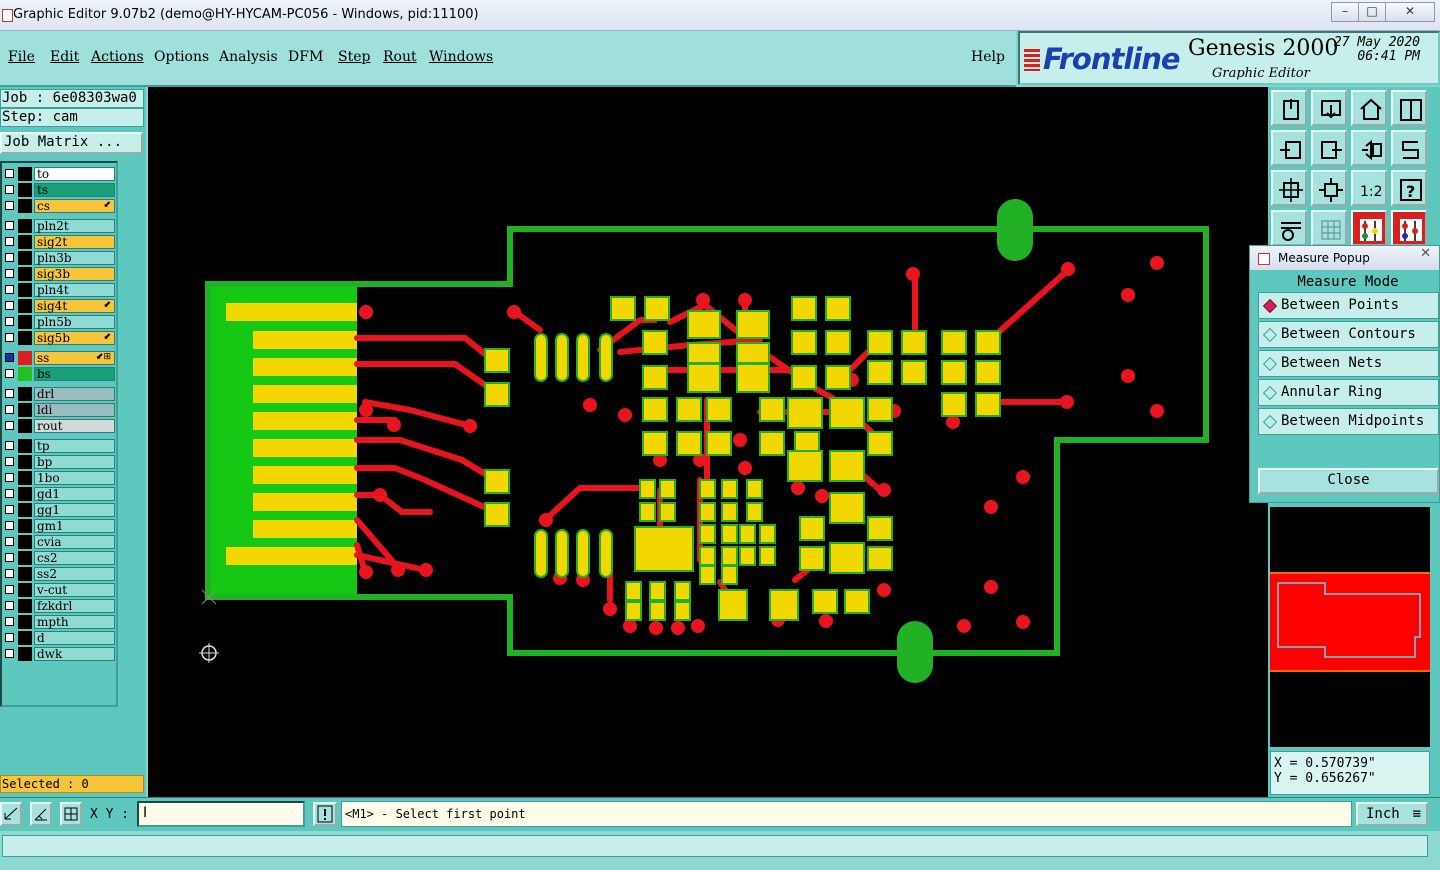  Describe the element at coordinates (1289, 228) in the screenshot. I see `settings-icon` at that location.